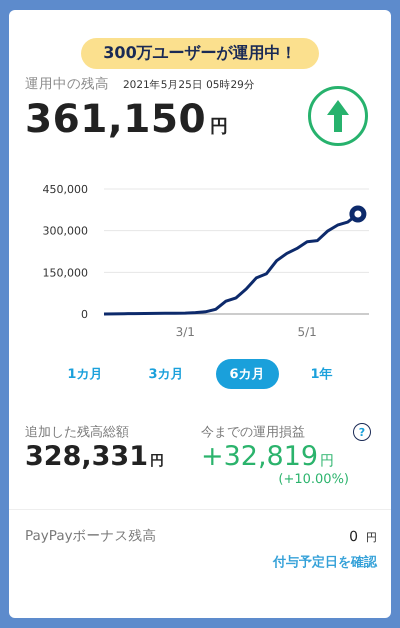 This screenshot has width=400, height=628. What do you see at coordinates (189, 85) in the screenshot?
I see `timestamp: 2021年5月25日 05時29分` at bounding box center [189, 85].